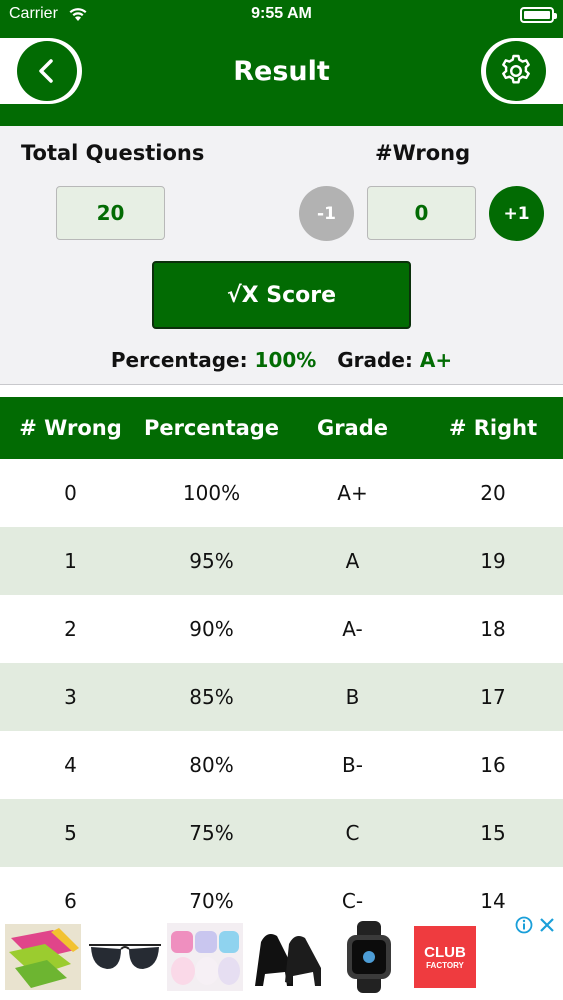  What do you see at coordinates (288, 960) in the screenshot?
I see `heels-icon` at bounding box center [288, 960].